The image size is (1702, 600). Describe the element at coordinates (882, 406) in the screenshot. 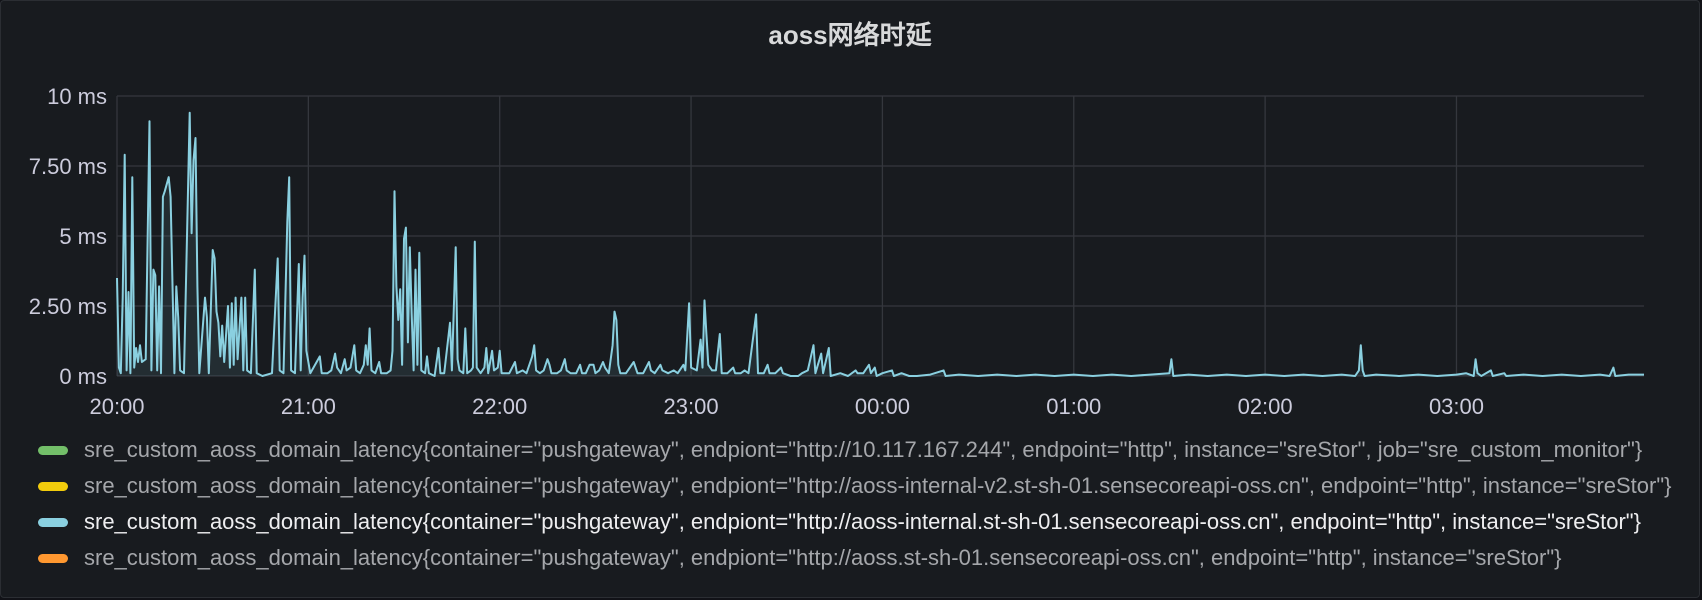

I see `x-tick-label: 00:00` at that location.